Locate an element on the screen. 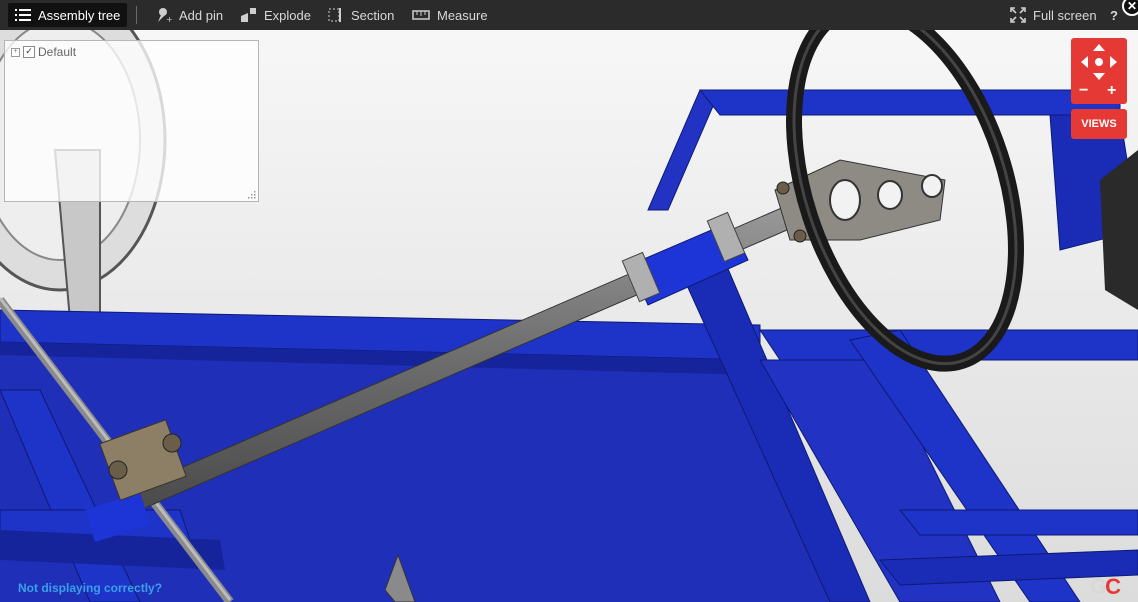 This screenshot has height=602, width=1138. help-button: ? is located at coordinates (1114, 15).